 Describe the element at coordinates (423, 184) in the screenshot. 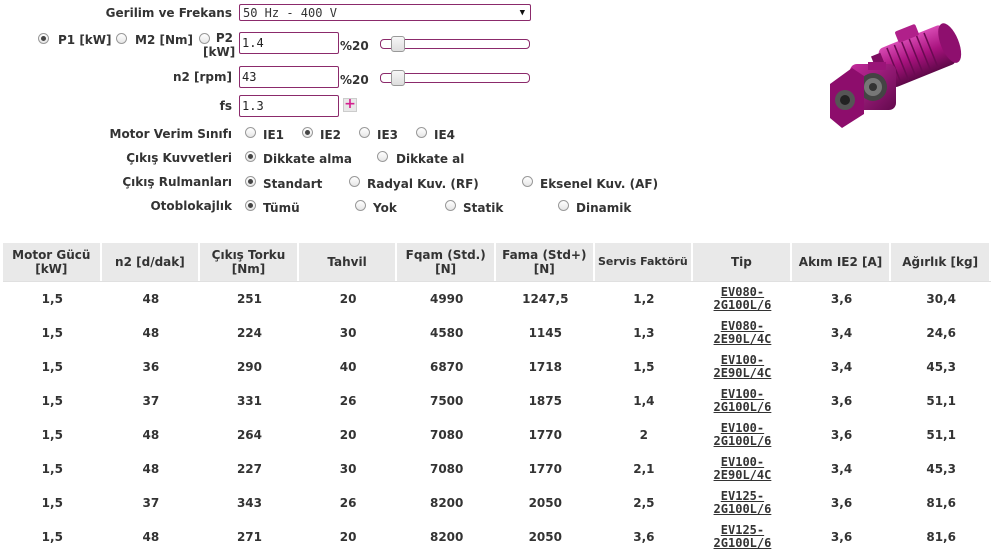

I see `radio-radyal-label: Radyal Kuv. (RF)` at that location.